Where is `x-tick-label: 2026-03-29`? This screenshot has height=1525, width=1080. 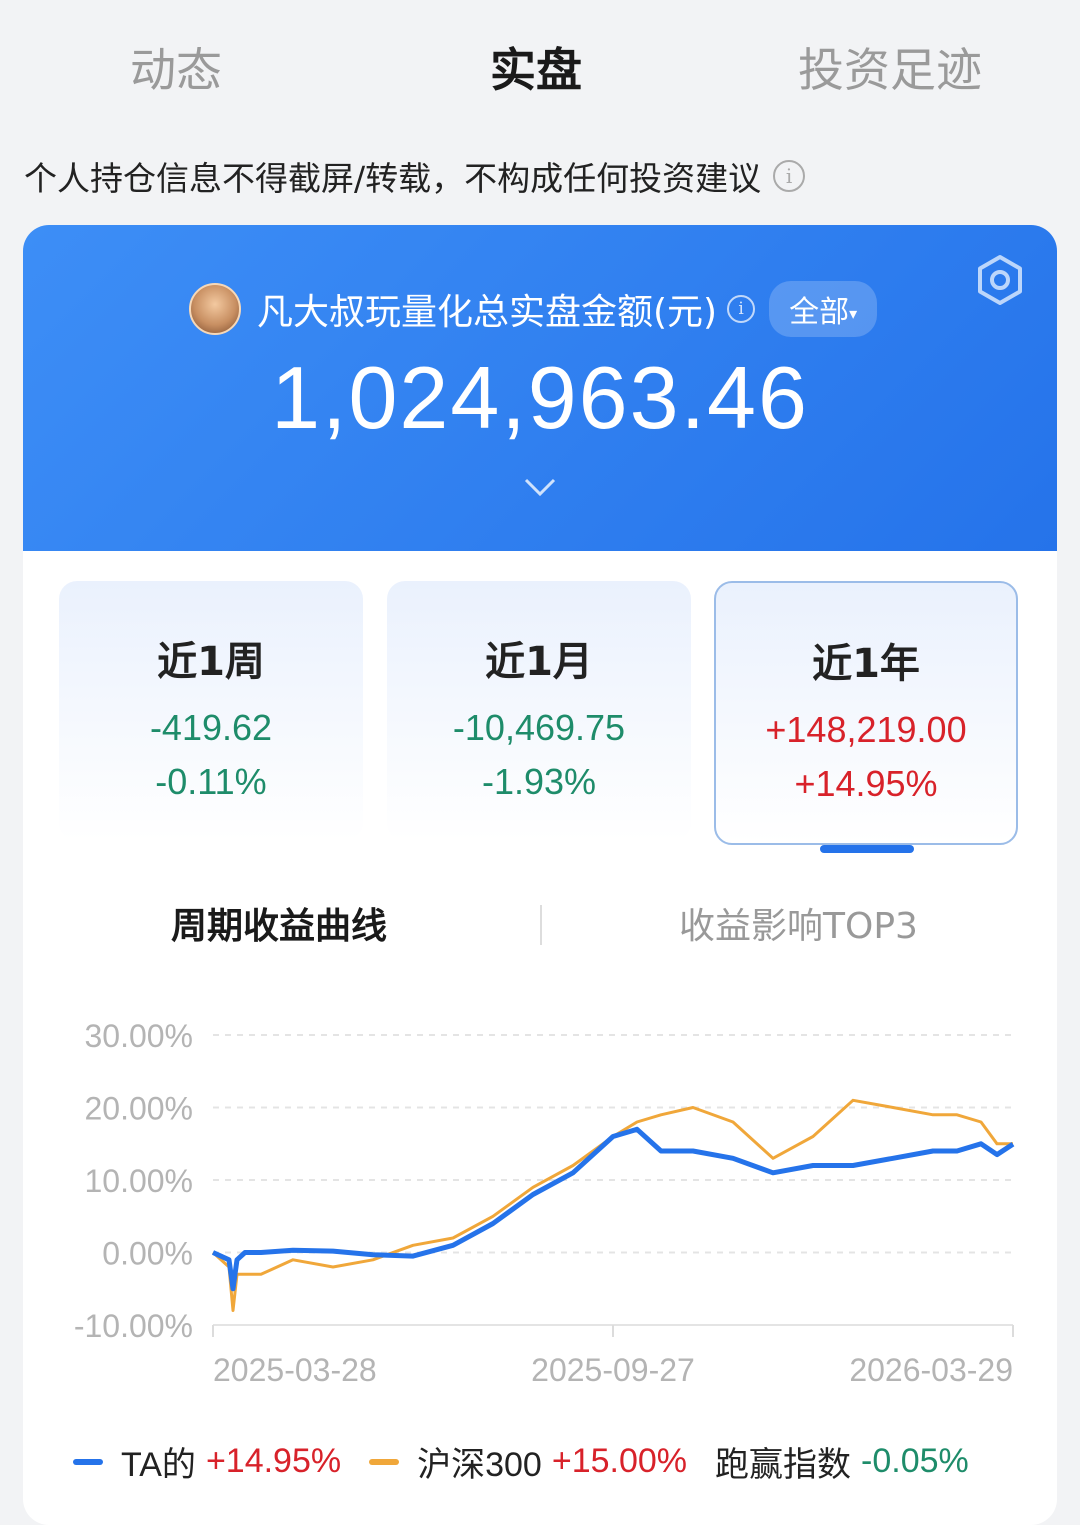 x-tick-label: 2026-03-29 is located at coordinates (931, 1370).